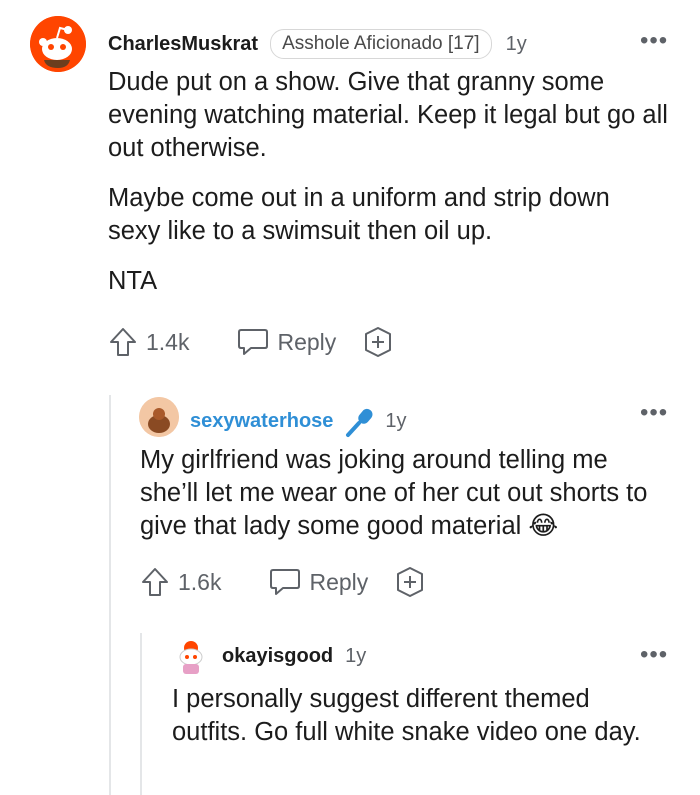 This screenshot has height=795, width=700. Describe the element at coordinates (261, 421) in the screenshot. I see `username: sexywaterhose` at that location.